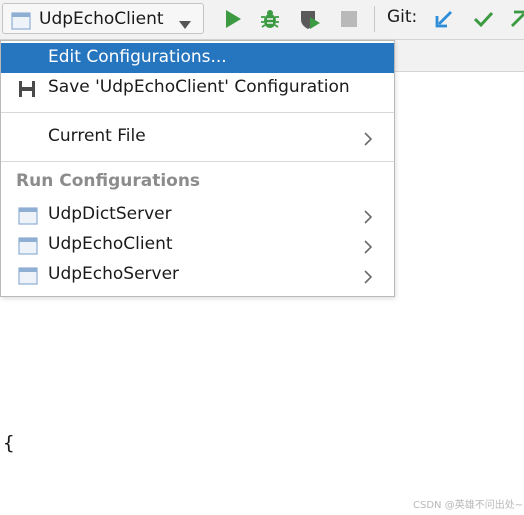 Image resolution: width=524 pixels, height=515 pixels. Describe the element at coordinates (110, 244) in the screenshot. I see `config-label: UdpEchoClient` at that location.